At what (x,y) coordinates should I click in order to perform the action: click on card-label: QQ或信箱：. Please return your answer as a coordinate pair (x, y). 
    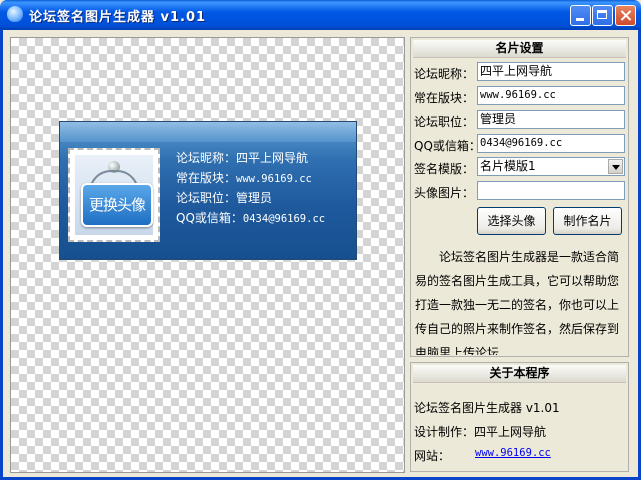
    Looking at the image, I should click on (209, 218).